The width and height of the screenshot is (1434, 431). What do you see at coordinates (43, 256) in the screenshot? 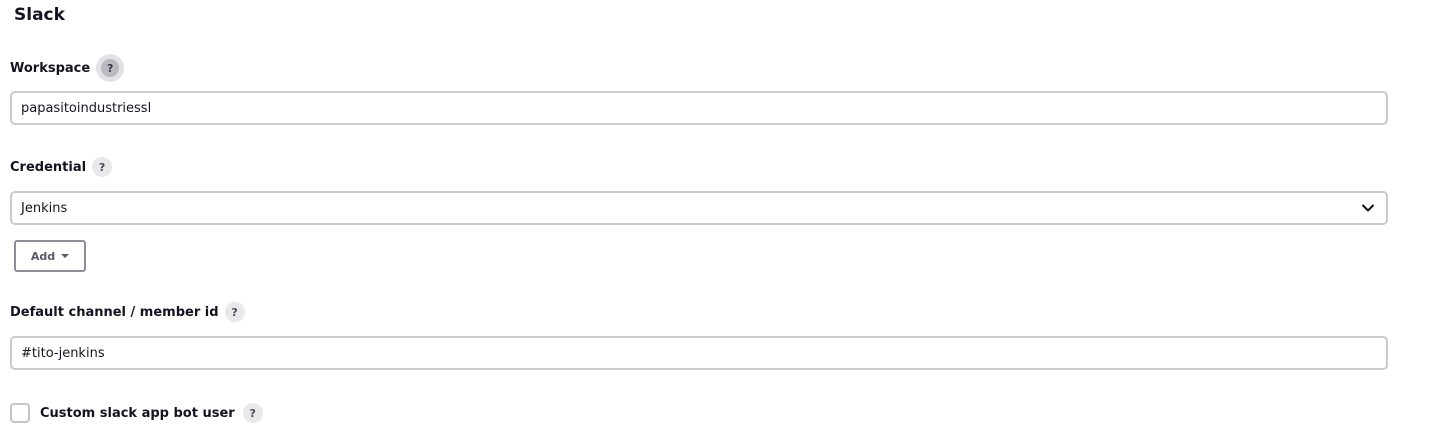
I see `add-button-label: Add` at bounding box center [43, 256].